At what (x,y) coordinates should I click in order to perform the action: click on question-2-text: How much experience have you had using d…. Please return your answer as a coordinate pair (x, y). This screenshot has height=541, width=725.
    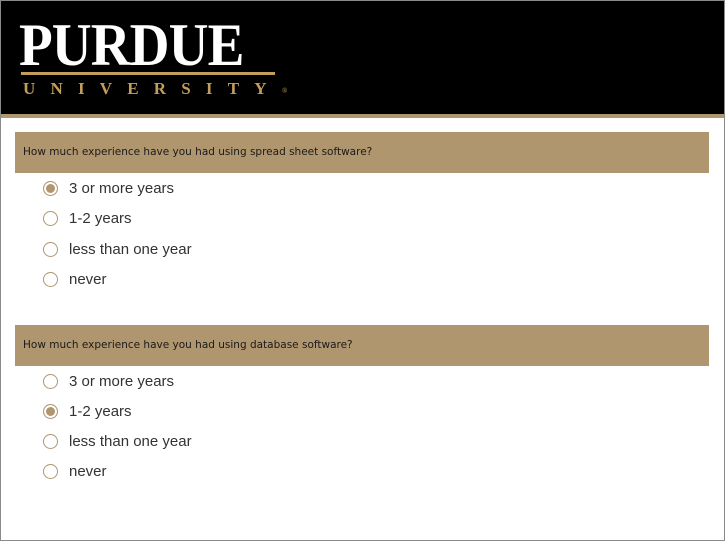
    Looking at the image, I should click on (188, 345).